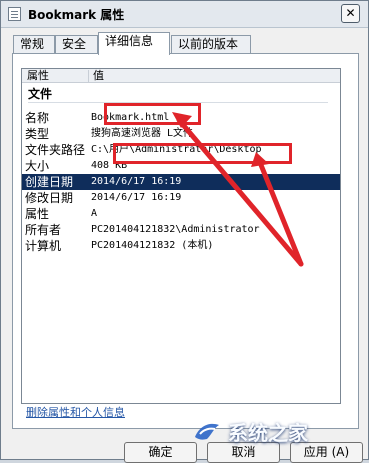 Image resolution: width=369 pixels, height=463 pixels. What do you see at coordinates (184, 14) in the screenshot?
I see `title-bar: Bookmark 属性 ✕` at bounding box center [184, 14].